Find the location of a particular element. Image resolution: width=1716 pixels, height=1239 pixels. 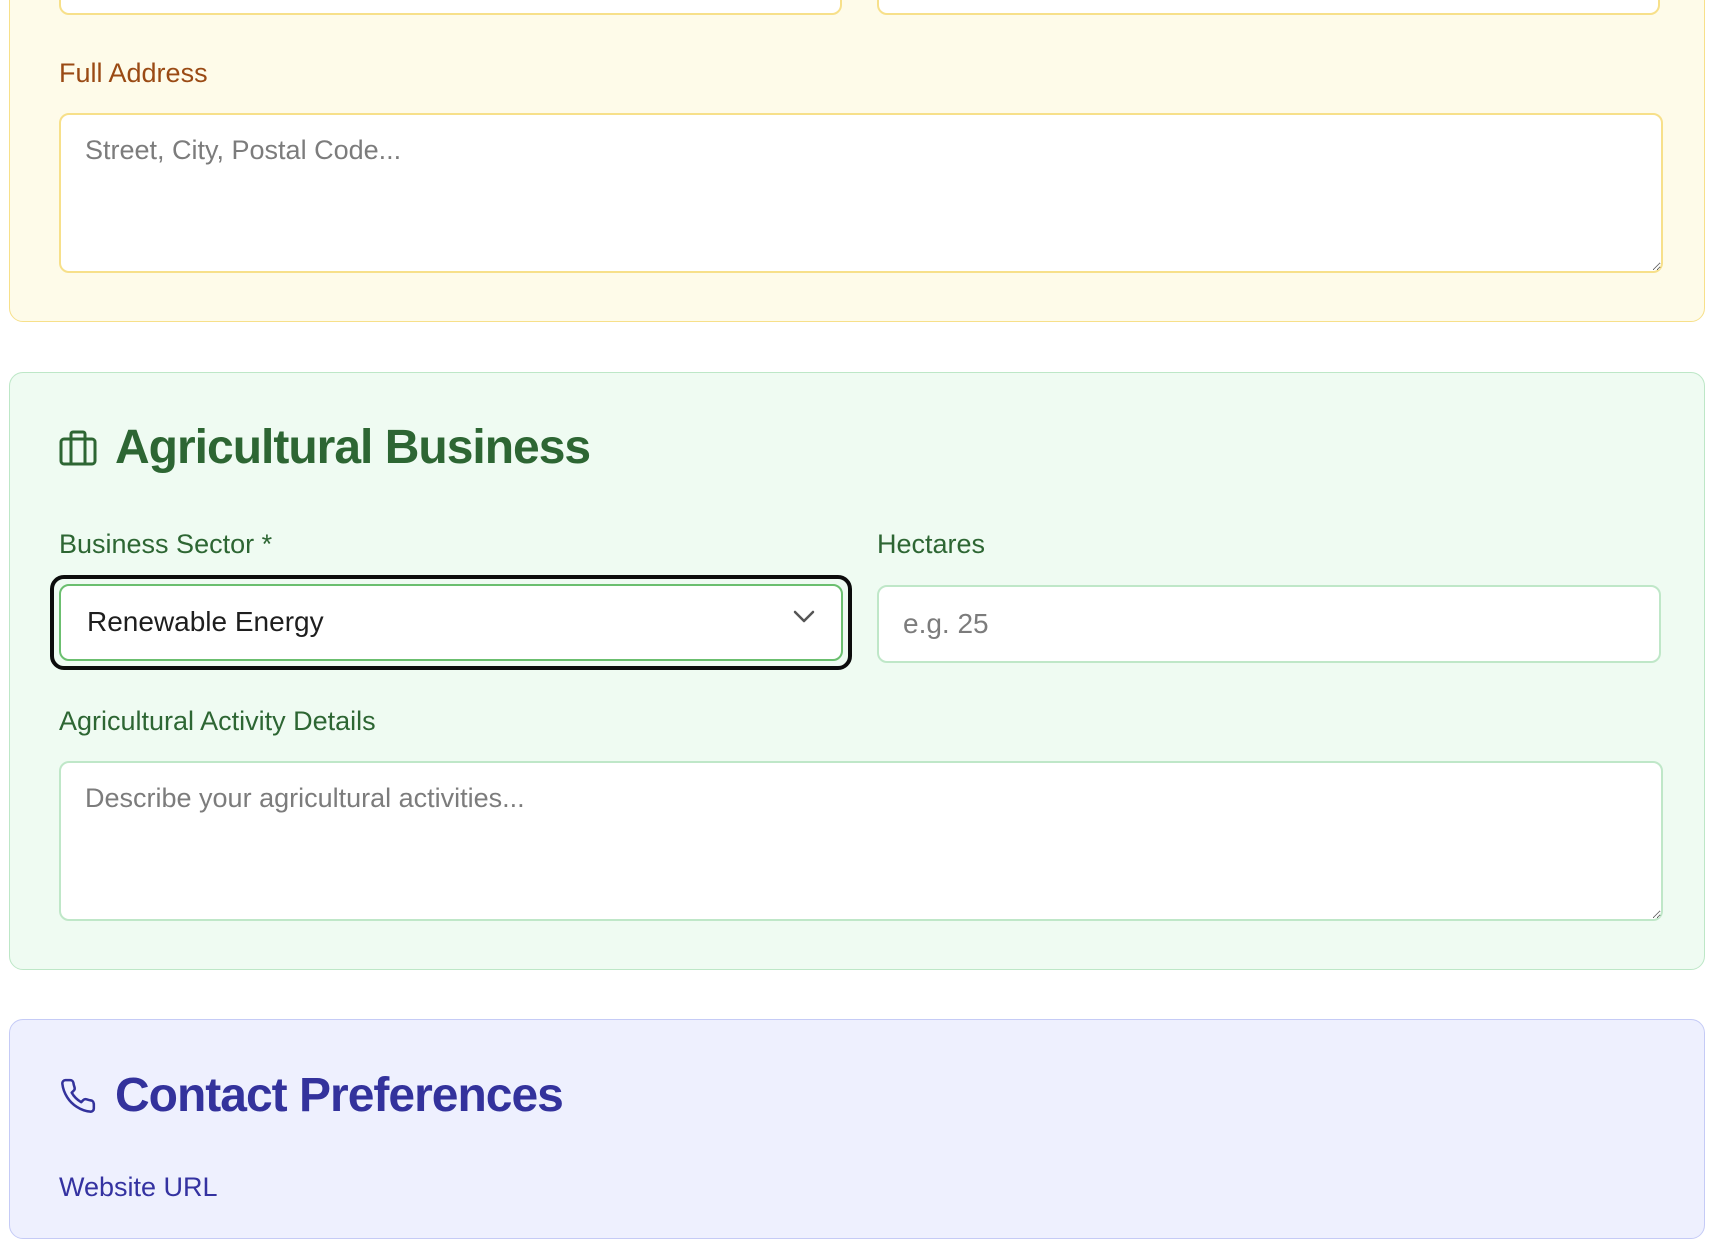

full-address-textarea is located at coordinates (861, 193).